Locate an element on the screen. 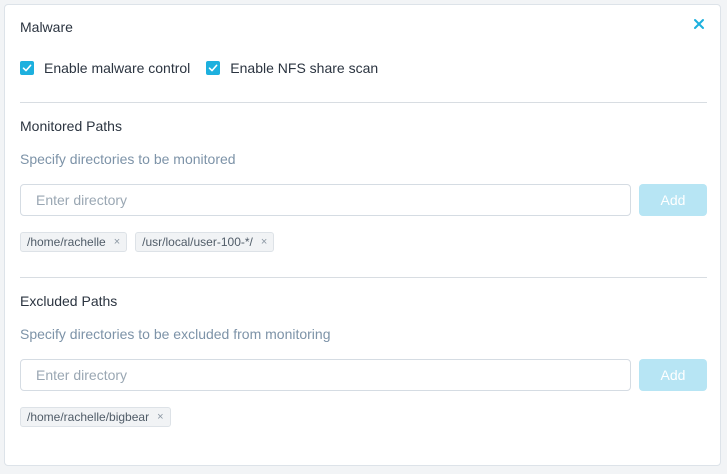 The width and height of the screenshot is (727, 474). excluded-paths-title: Excluded Paths is located at coordinates (69, 301).